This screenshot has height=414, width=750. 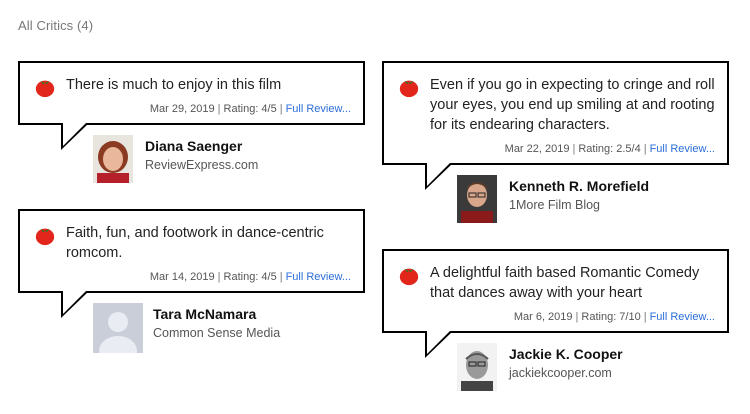 What do you see at coordinates (182, 109) in the screenshot?
I see `review-date: Mar 29, 2019` at bounding box center [182, 109].